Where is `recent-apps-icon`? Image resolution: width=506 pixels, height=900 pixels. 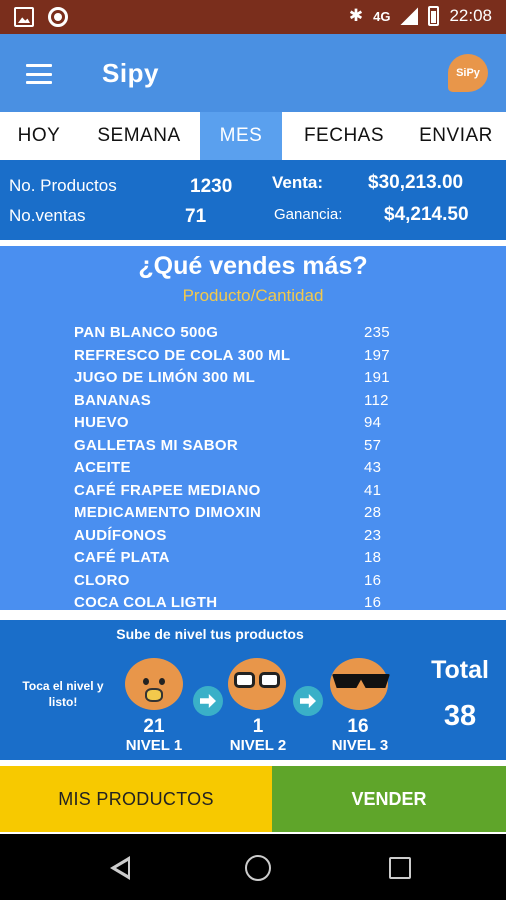 recent-apps-icon is located at coordinates (400, 868).